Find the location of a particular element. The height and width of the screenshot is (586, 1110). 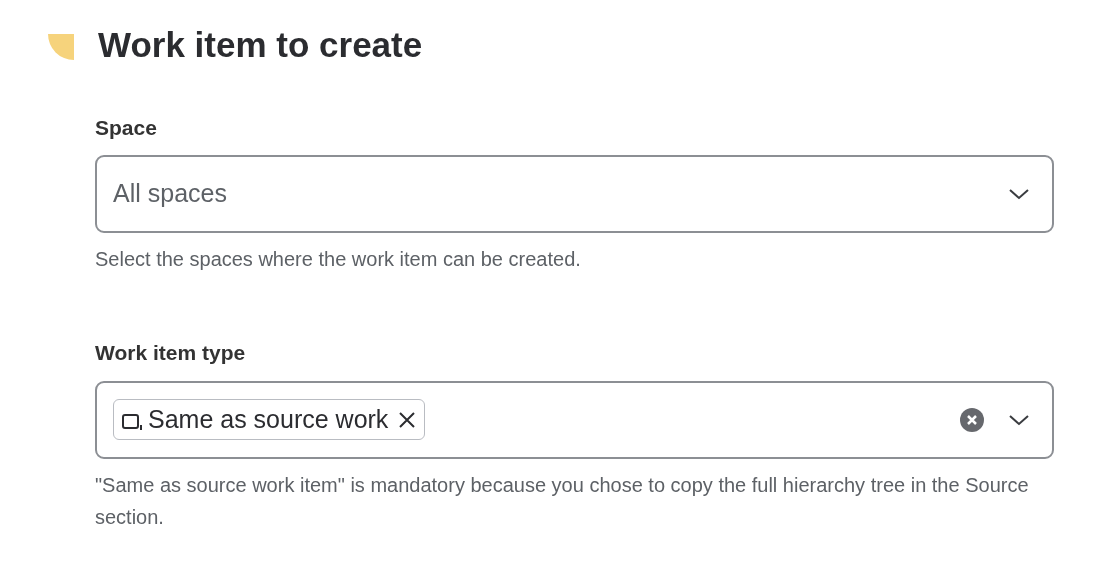

select-field: All spaces is located at coordinates (574, 194).